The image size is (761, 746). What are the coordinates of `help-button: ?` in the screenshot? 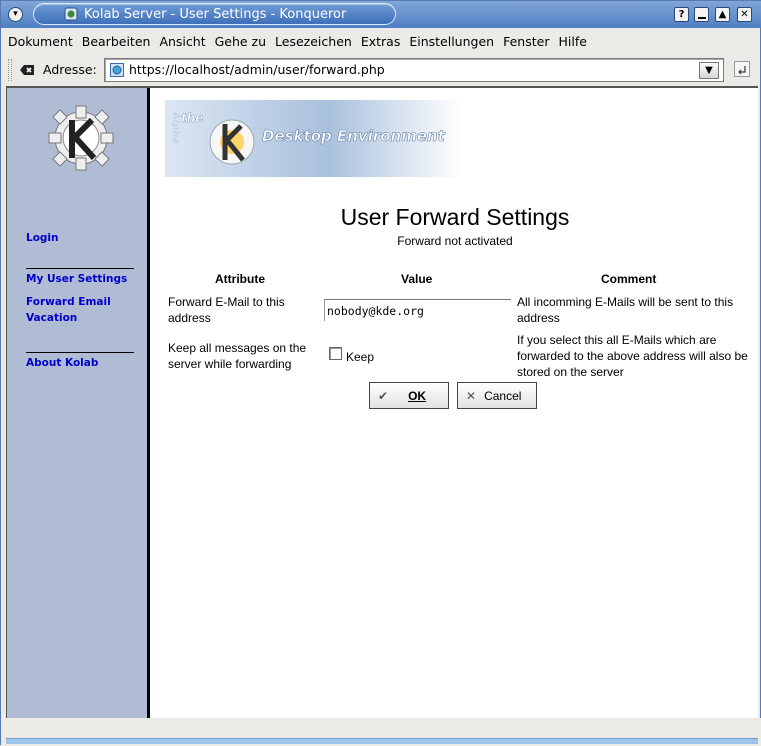 It's located at (681, 14).